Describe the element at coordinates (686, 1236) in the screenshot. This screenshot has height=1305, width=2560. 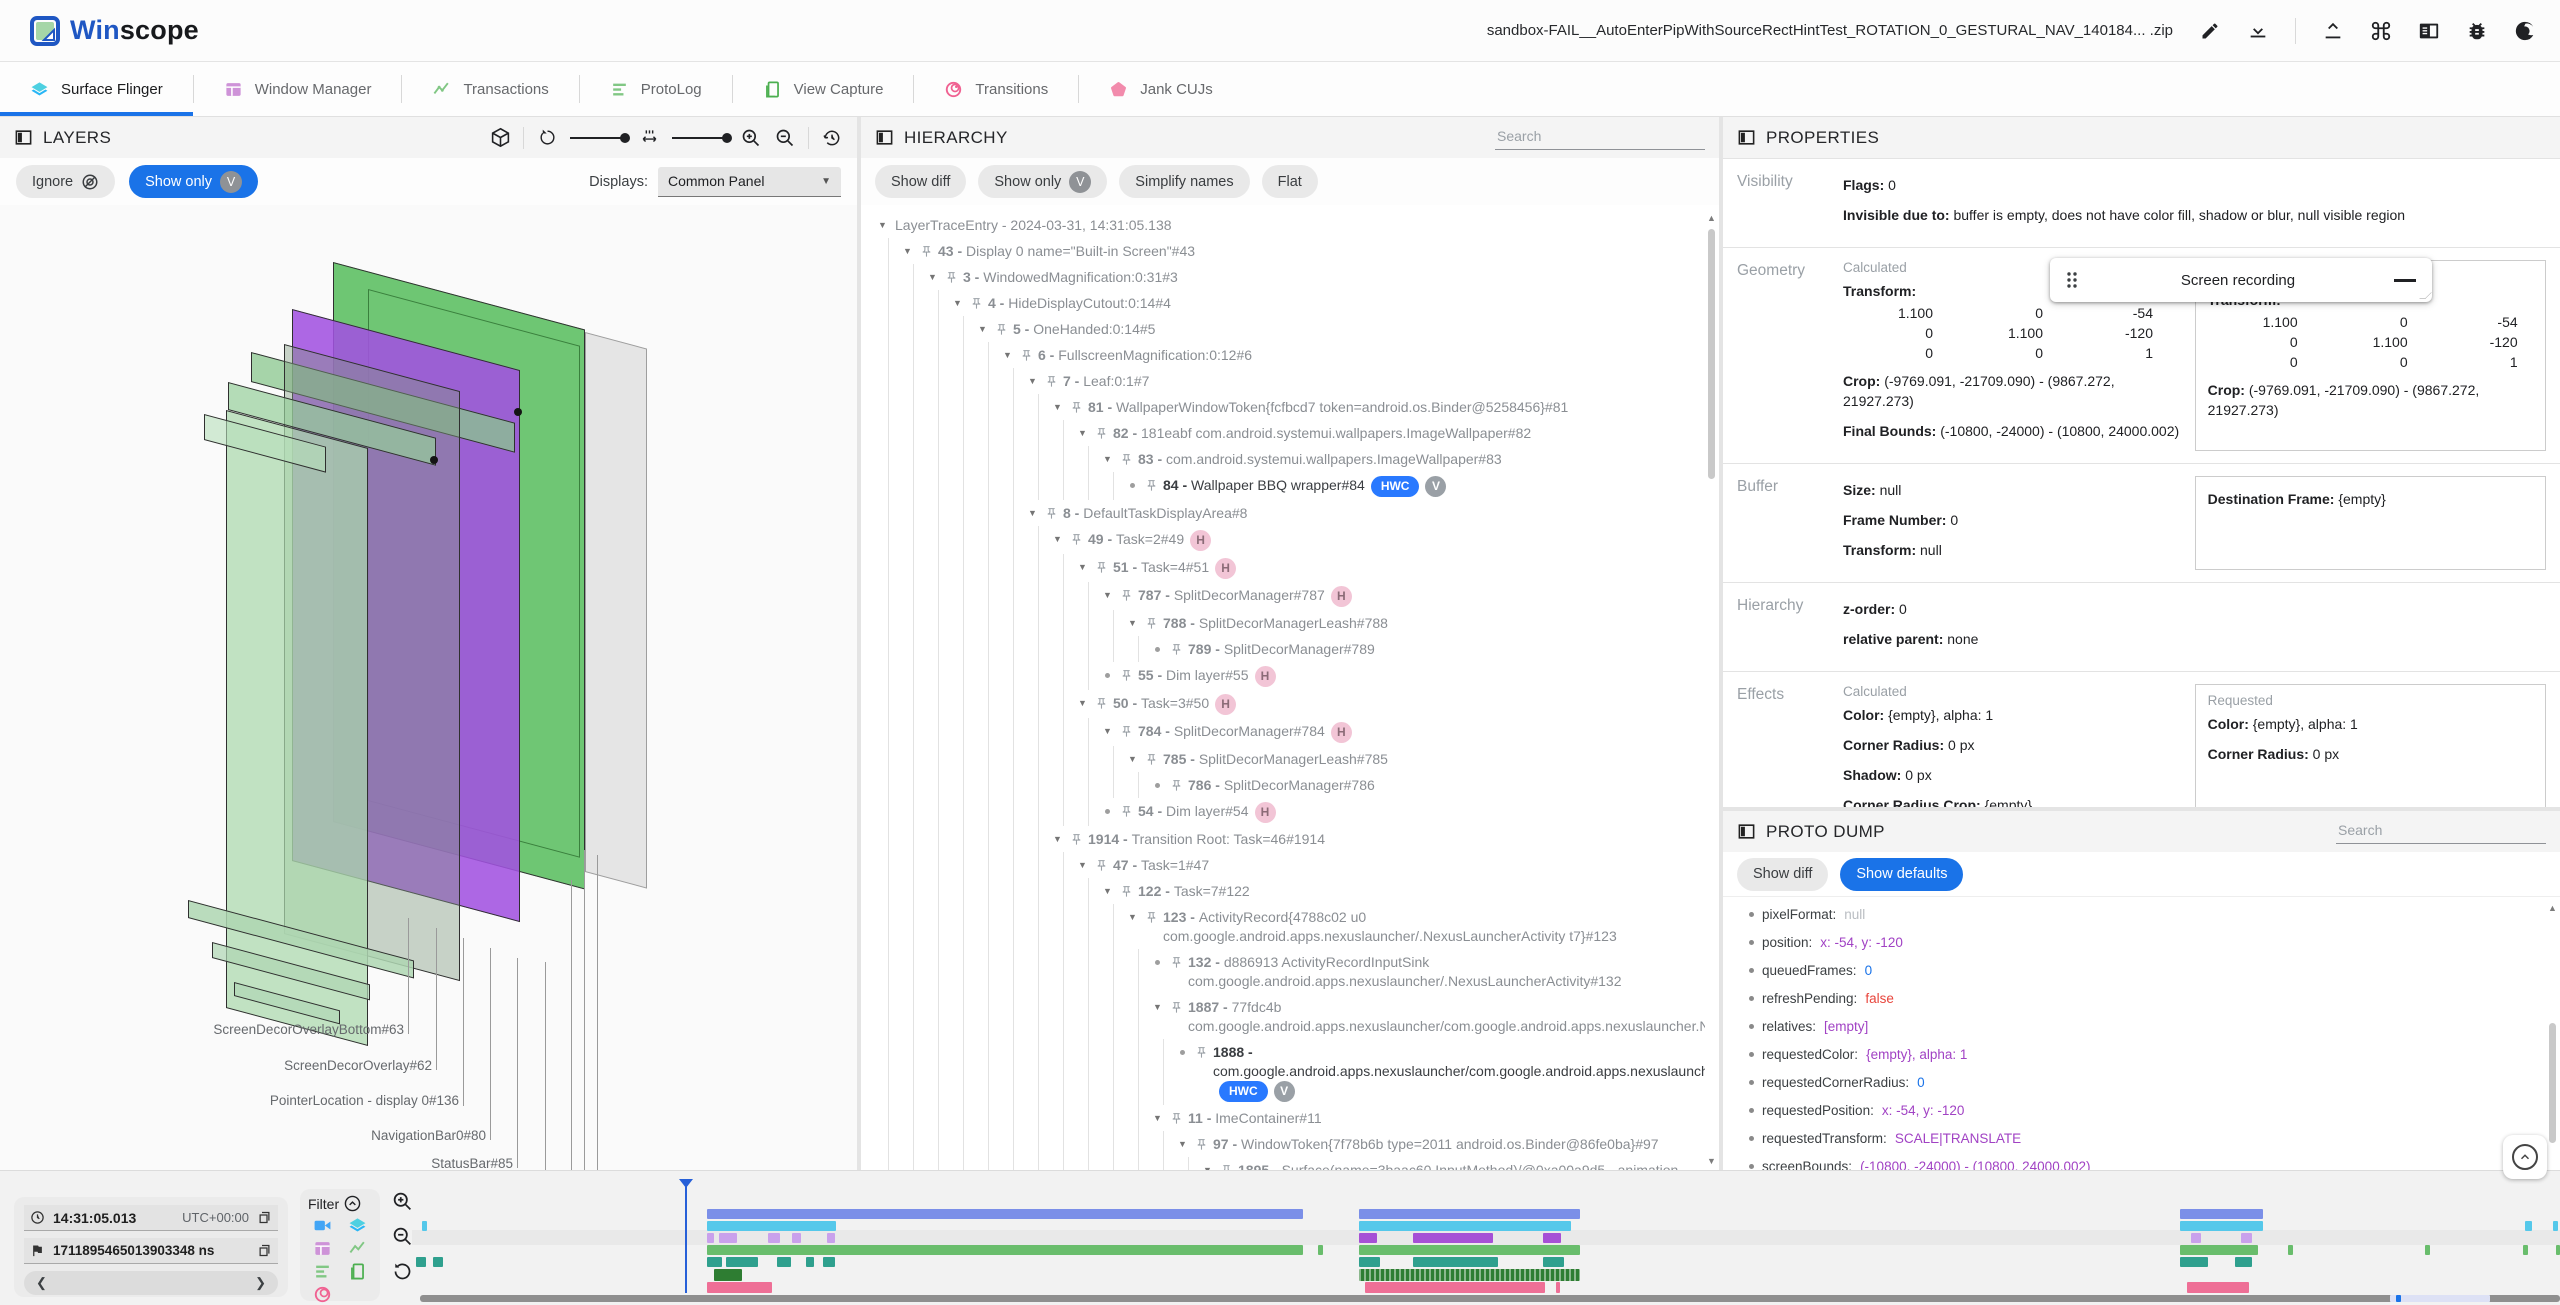
I see `timeline-cursor` at that location.